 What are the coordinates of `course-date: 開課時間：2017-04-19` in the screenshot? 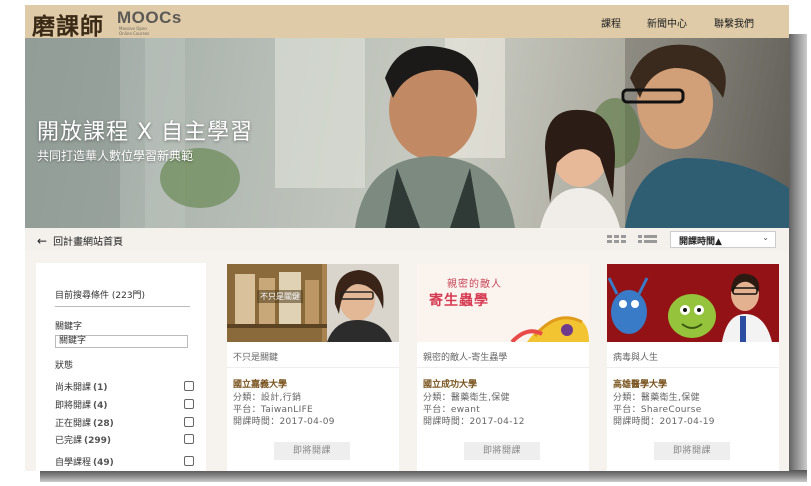 It's located at (664, 422).